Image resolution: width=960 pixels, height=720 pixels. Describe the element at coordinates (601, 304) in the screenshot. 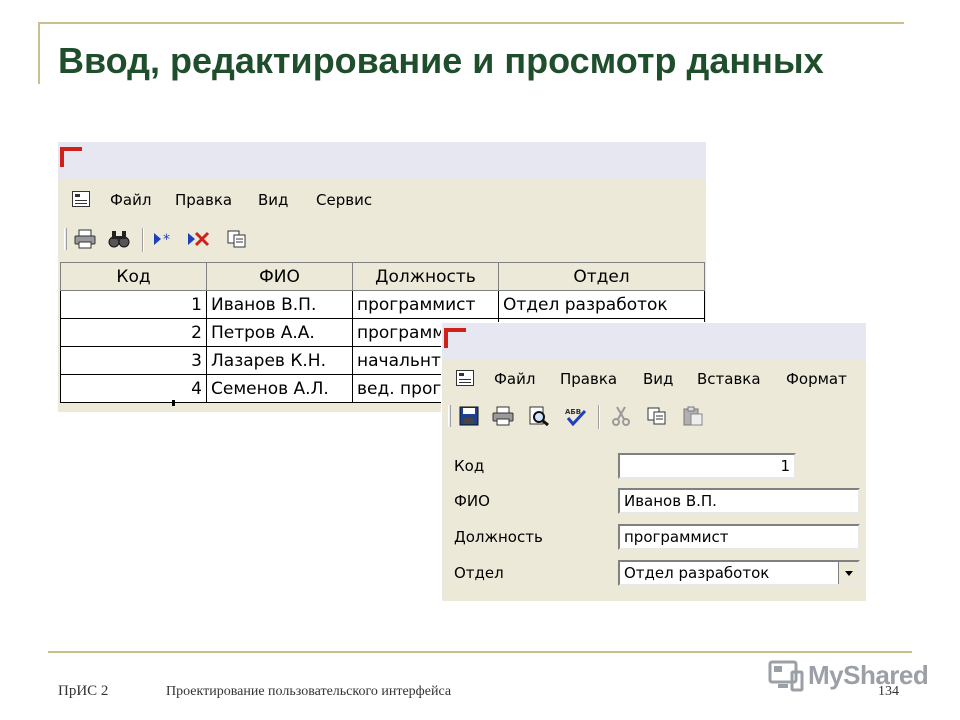

I see `cell-dept: Отдел разработок` at that location.